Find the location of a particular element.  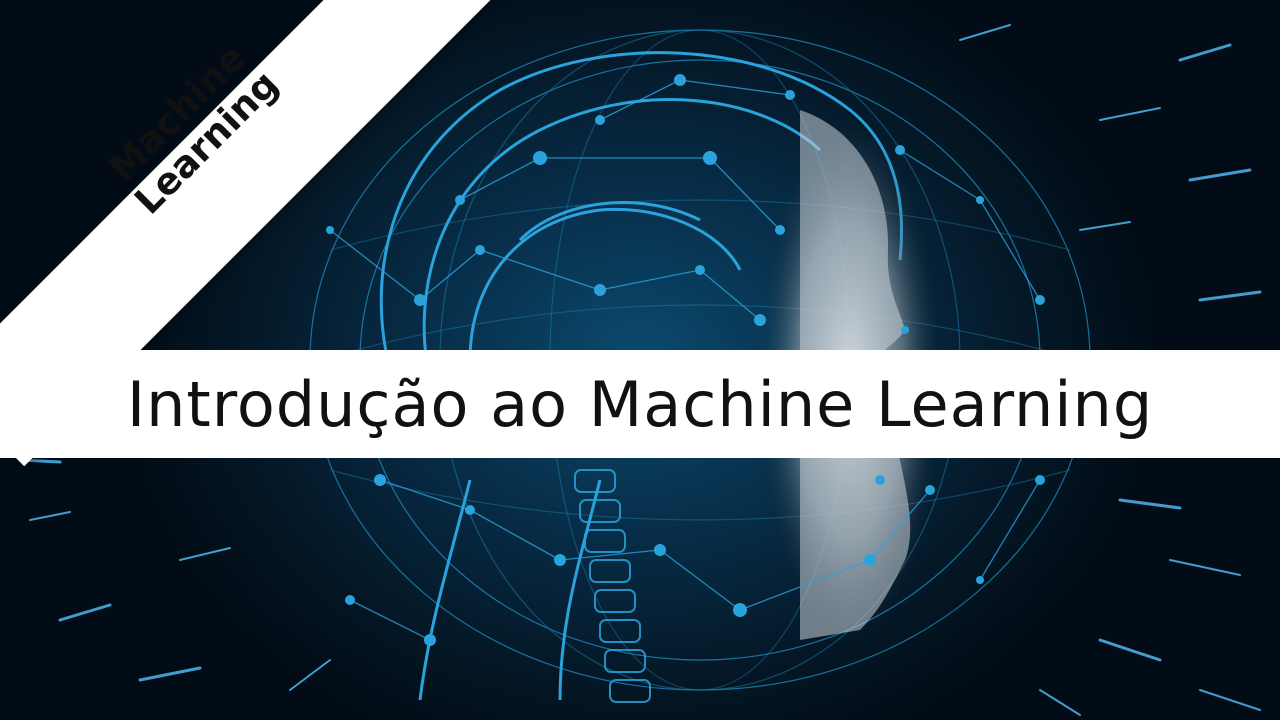

spine is located at coordinates (612, 586).